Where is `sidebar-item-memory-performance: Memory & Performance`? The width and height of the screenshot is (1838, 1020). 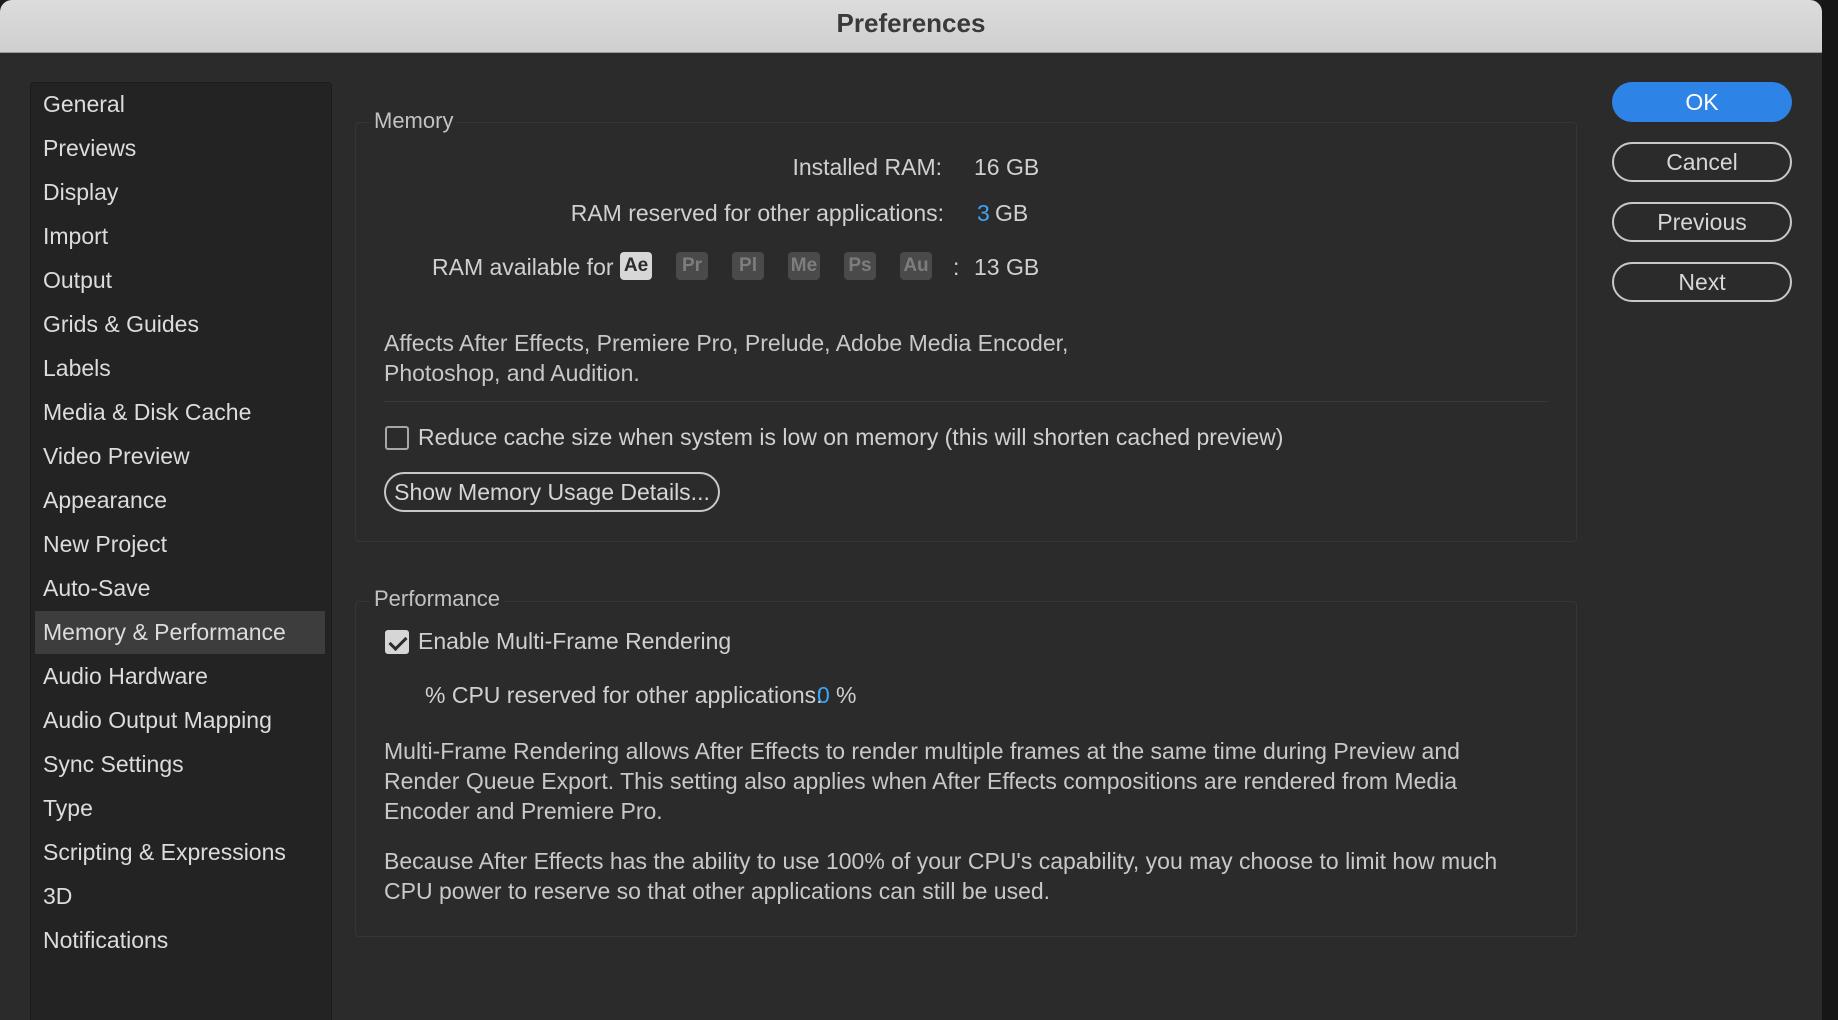
sidebar-item-memory-performance: Memory & Performance is located at coordinates (180, 632).